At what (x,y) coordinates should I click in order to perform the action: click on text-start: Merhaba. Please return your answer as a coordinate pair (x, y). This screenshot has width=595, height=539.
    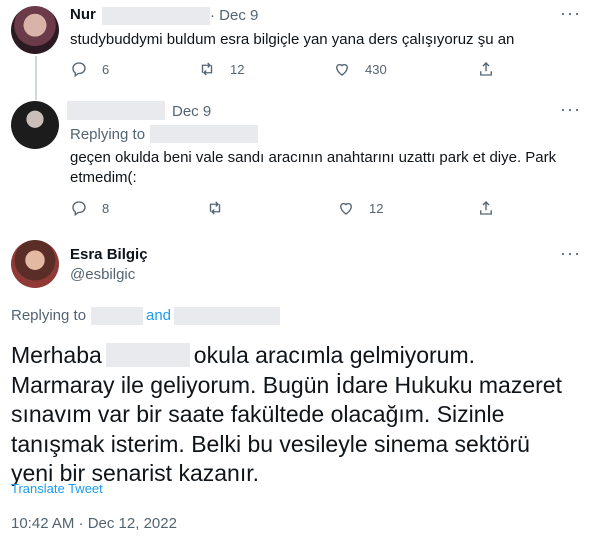
    Looking at the image, I should click on (56, 355).